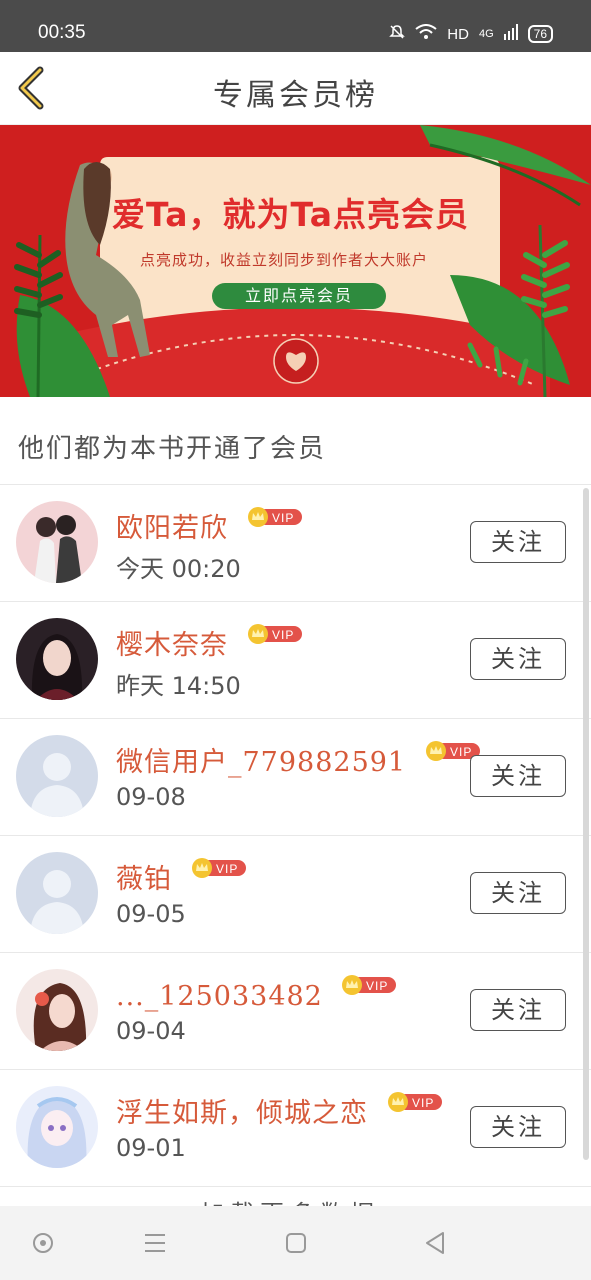  Describe the element at coordinates (284, 260) in the screenshot. I see `banner-subtitle: 点亮成功，收益立刻同步到作者大大账户` at that location.